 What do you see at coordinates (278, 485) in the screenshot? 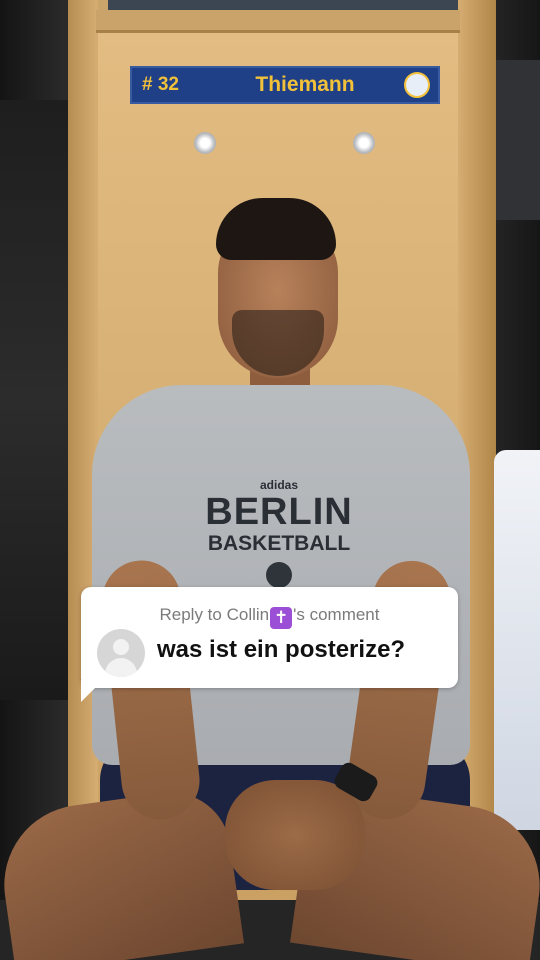
I see `shirt-brand: adidas` at bounding box center [278, 485].